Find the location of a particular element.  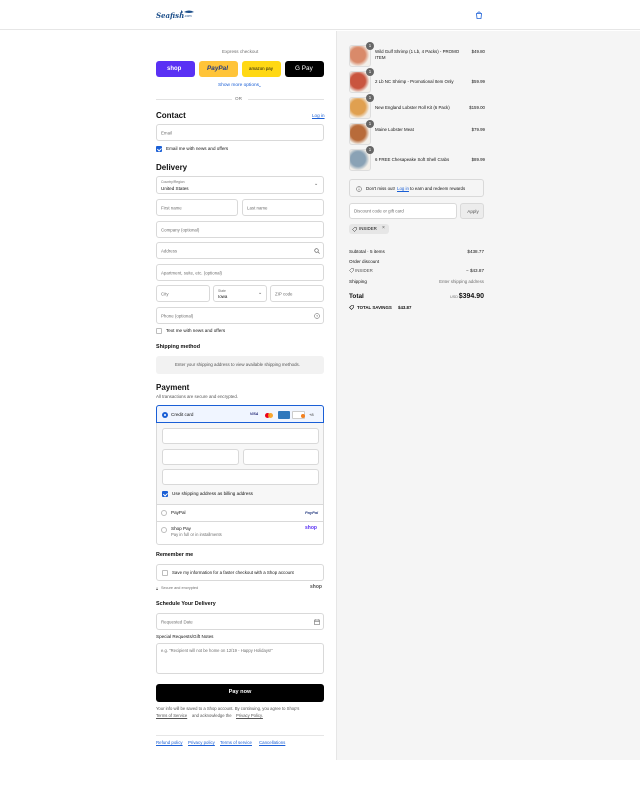

shop-pay-button: shop is located at coordinates (175, 69).